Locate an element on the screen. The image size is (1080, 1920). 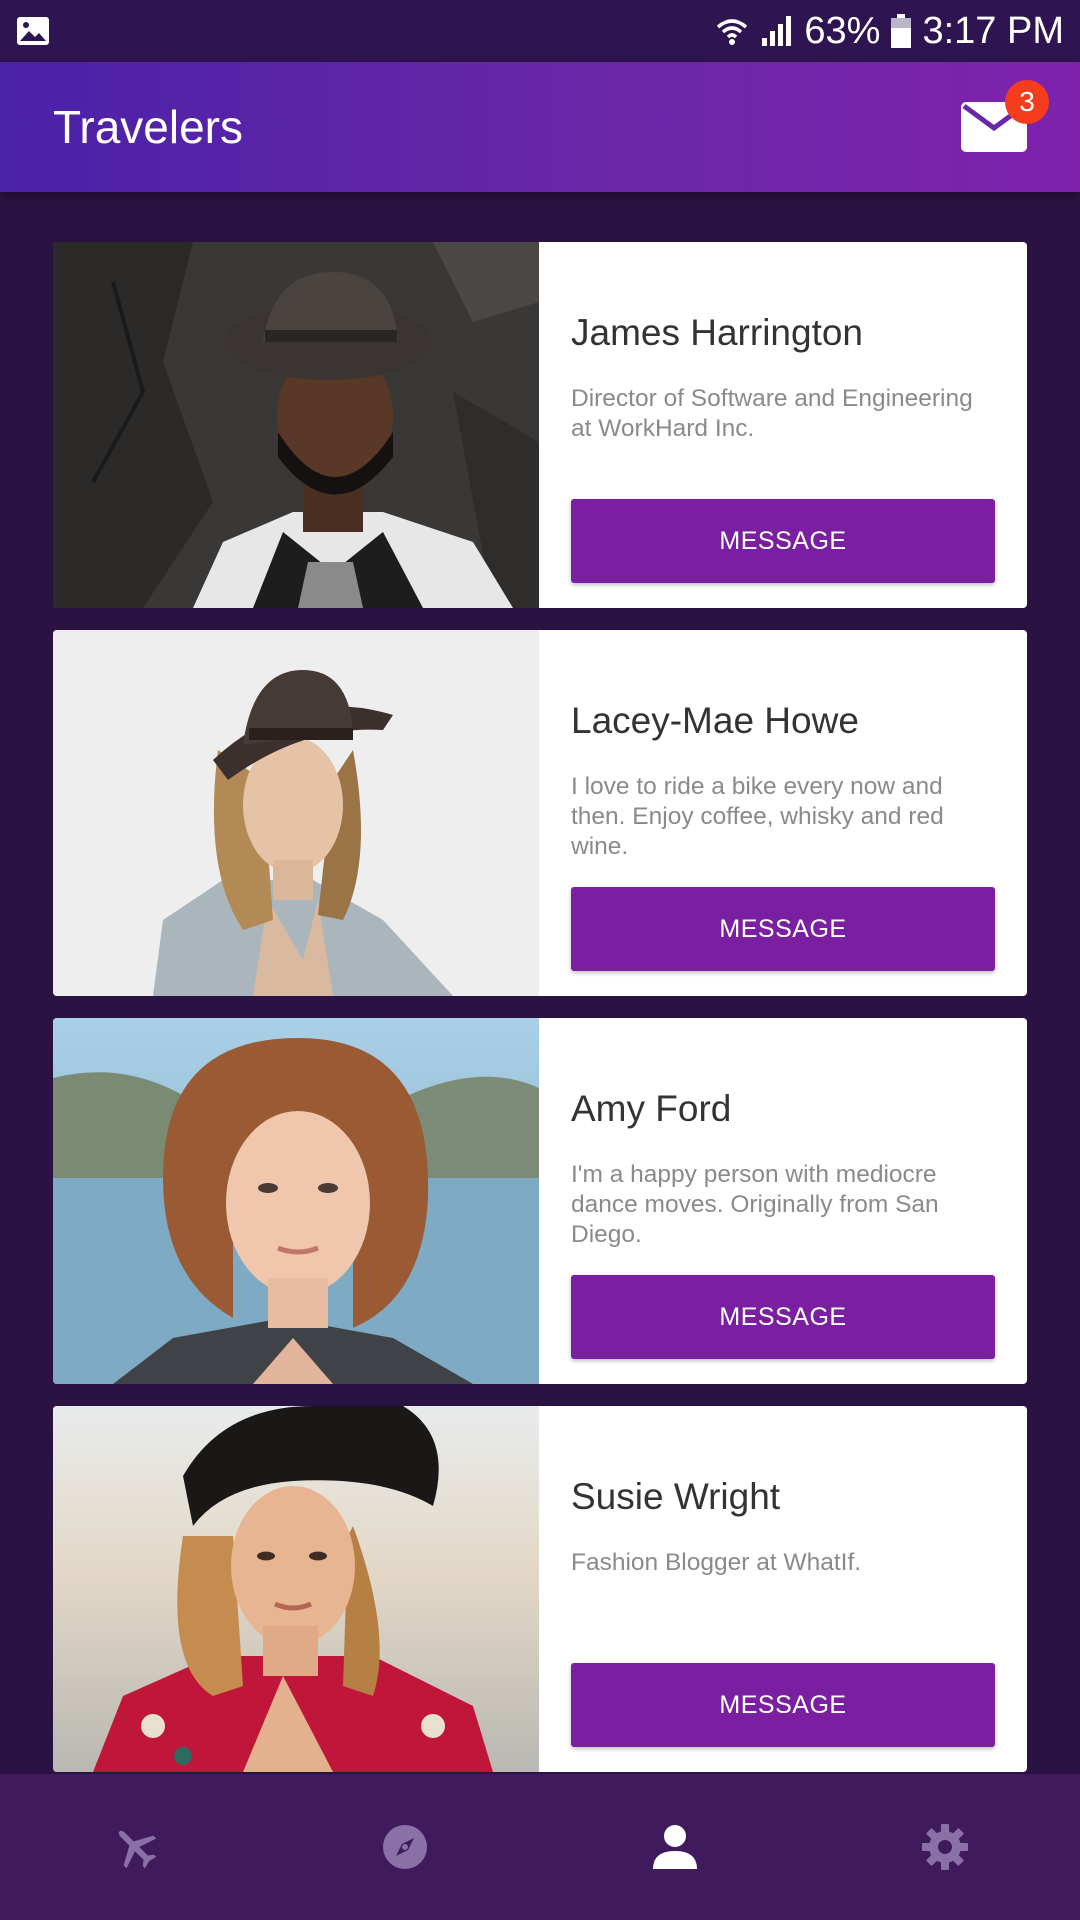
image-icon is located at coordinates (33, 31).